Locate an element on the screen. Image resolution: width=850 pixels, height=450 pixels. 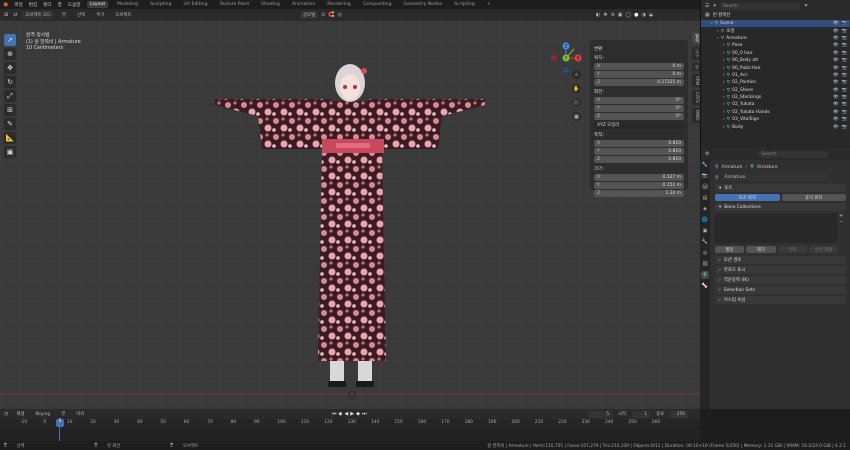
menu-file: 파일 is located at coordinates (18, 5).